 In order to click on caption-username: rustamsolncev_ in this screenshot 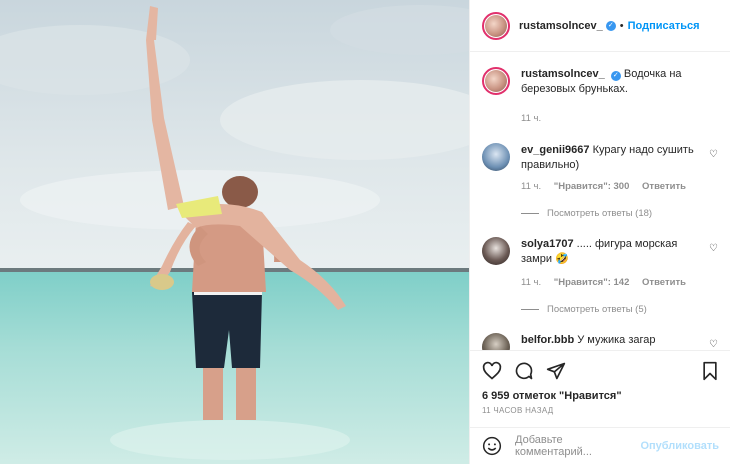, I will do `click(563, 74)`.